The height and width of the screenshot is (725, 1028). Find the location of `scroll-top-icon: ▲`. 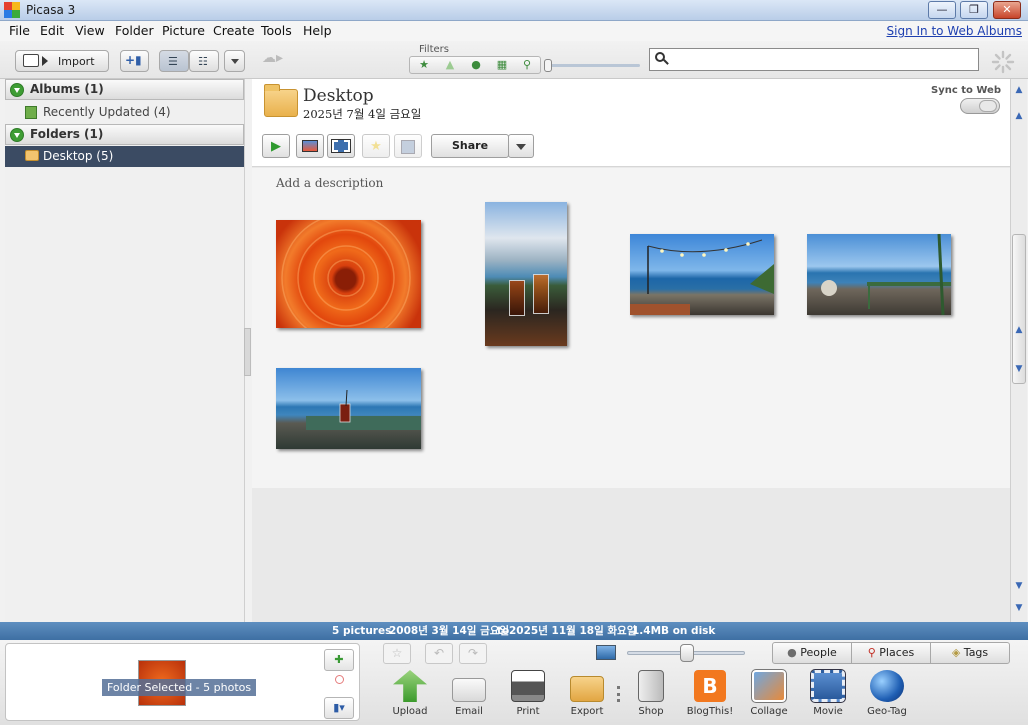

scroll-top-icon: ▲ is located at coordinates (1019, 90).